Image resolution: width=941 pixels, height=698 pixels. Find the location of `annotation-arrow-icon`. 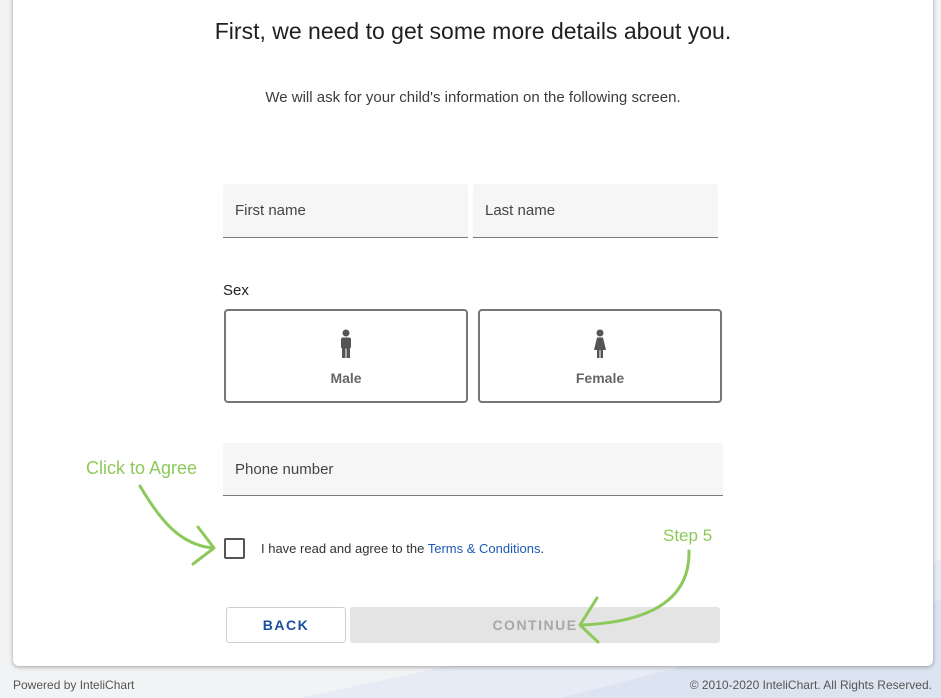

annotation-arrow-icon is located at coordinates (414, 564).